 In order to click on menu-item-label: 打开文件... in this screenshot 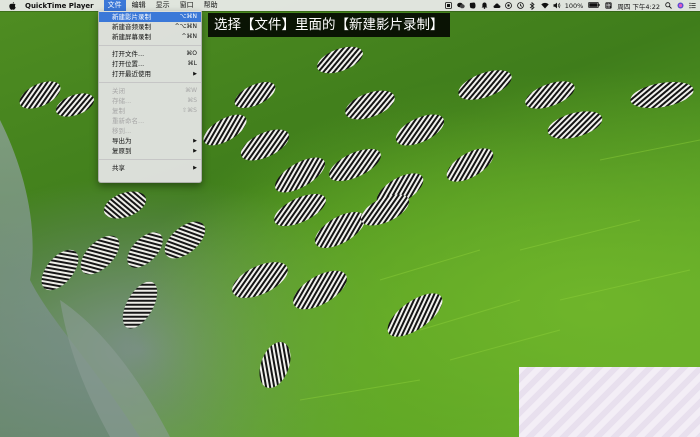, I will do `click(128, 54)`.